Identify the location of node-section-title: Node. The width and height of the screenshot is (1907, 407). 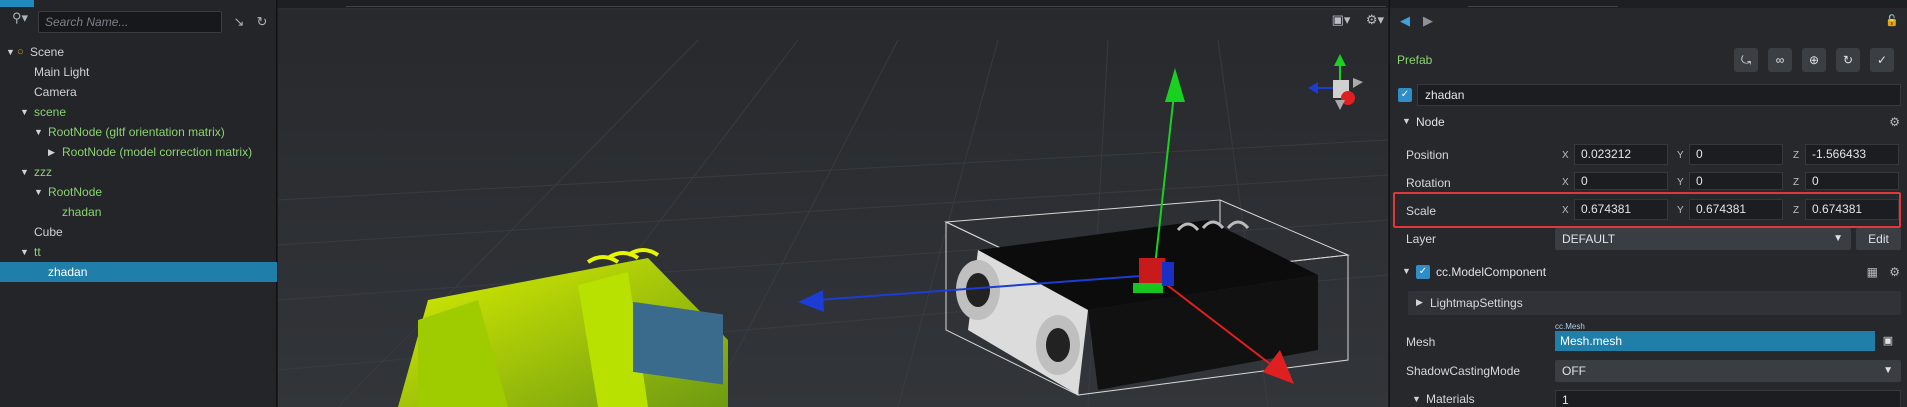
(1430, 122).